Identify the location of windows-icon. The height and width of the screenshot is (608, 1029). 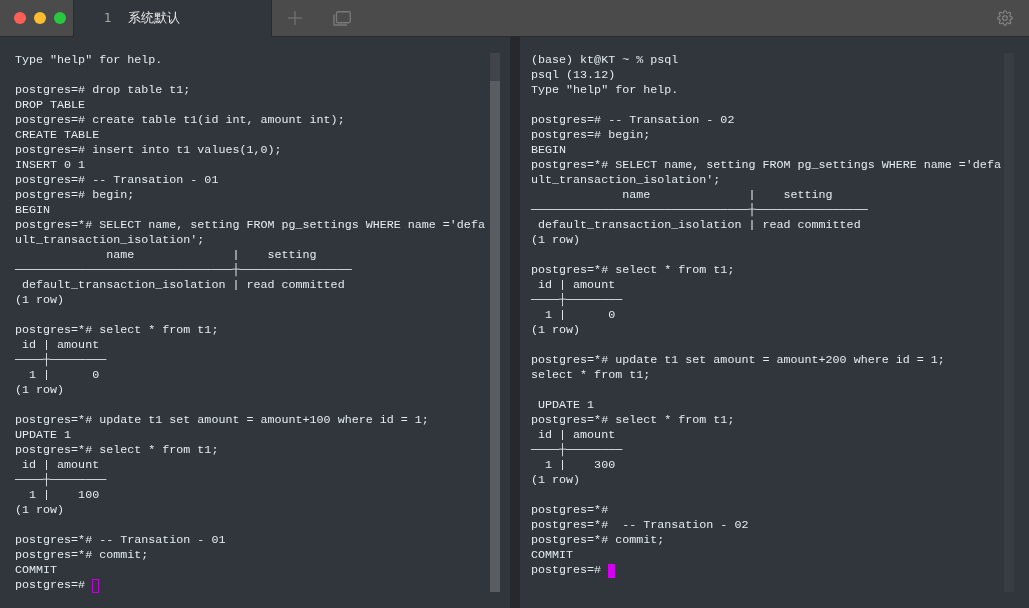
(342, 18).